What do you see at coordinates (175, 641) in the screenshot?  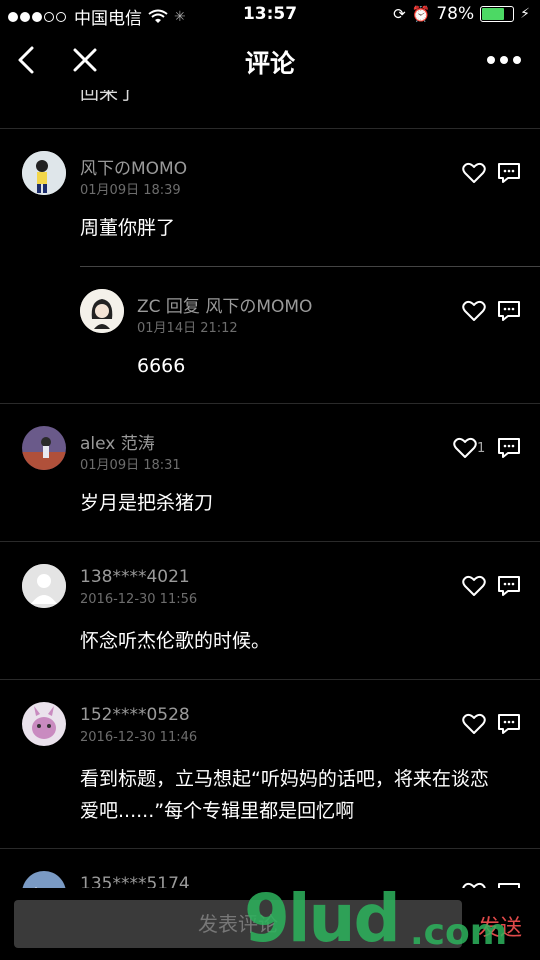 I see `comment-text: 怀念听杰伦歌的时候。` at bounding box center [175, 641].